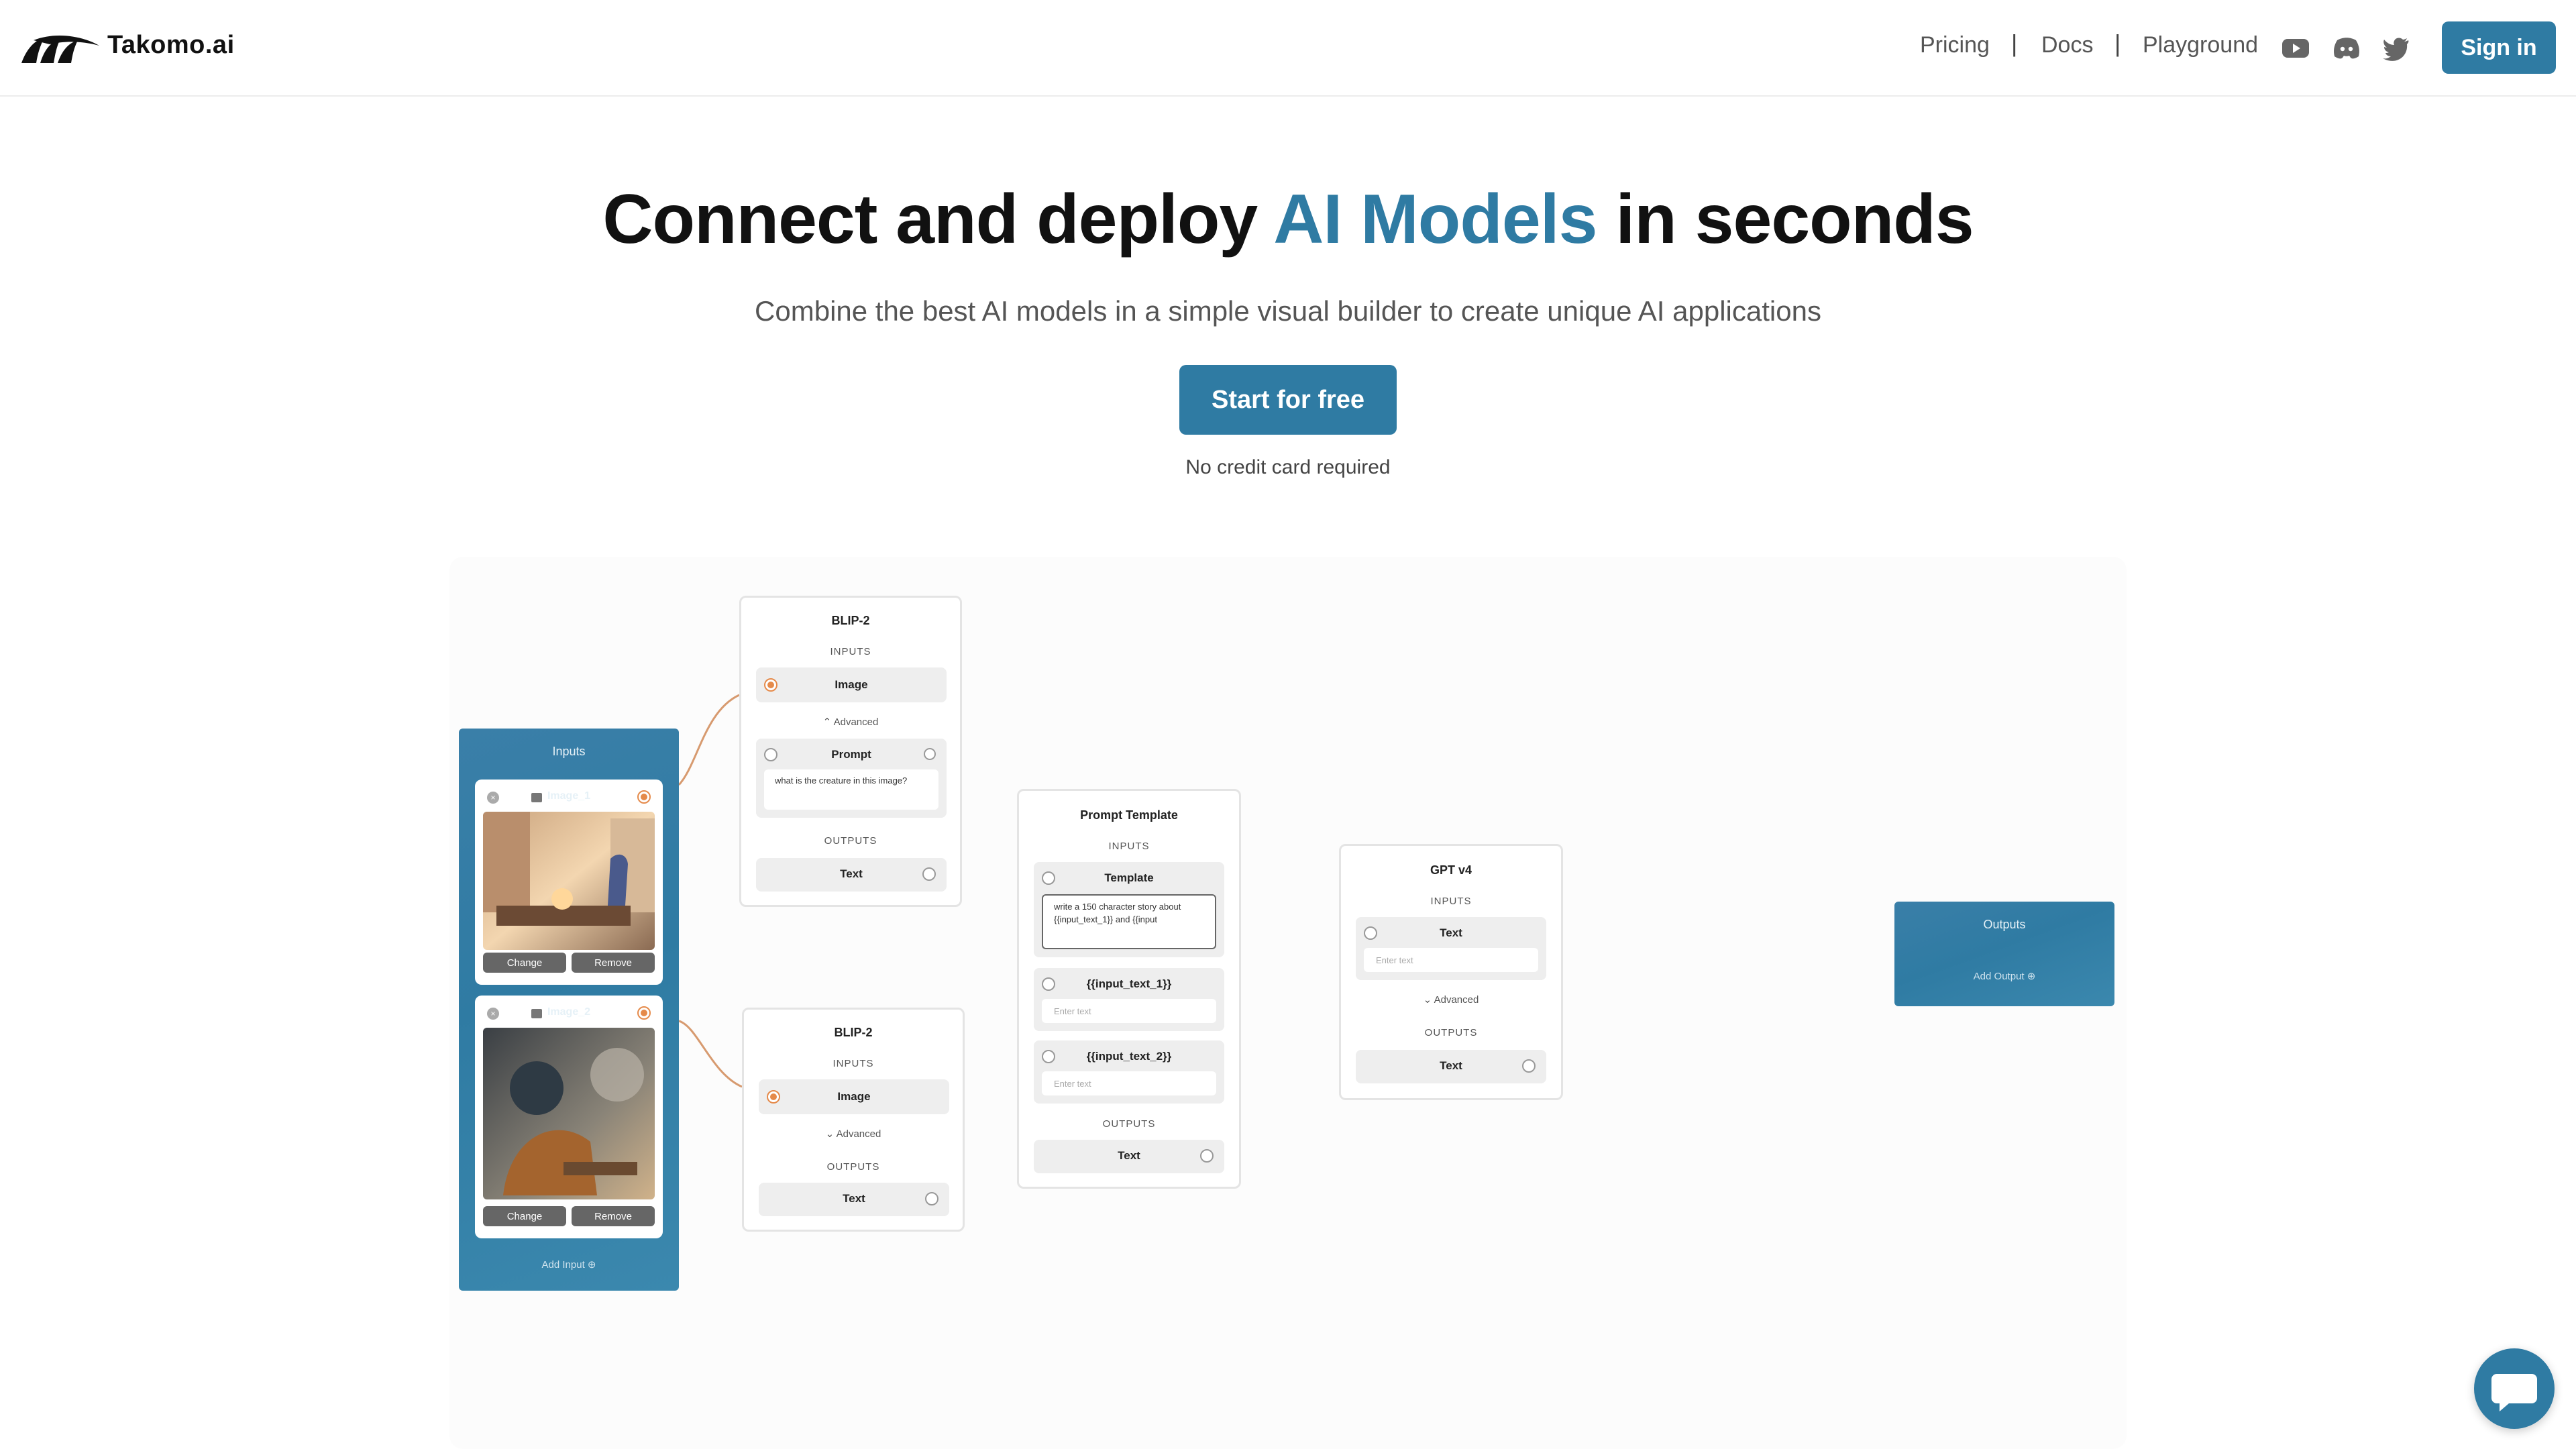  What do you see at coordinates (1129, 1056) in the screenshot?
I see `variable-label: {{input_text_2}}` at bounding box center [1129, 1056].